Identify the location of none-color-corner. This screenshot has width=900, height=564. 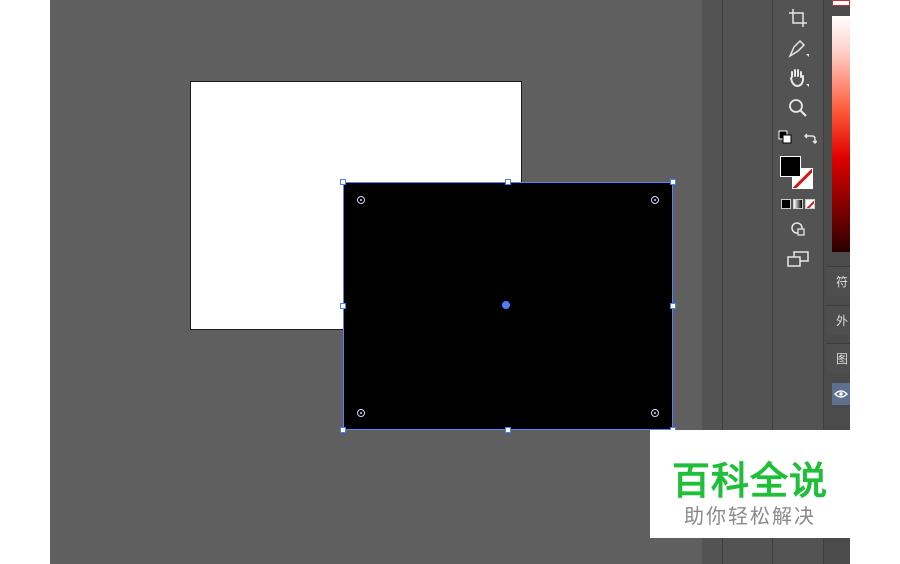
(841, 3).